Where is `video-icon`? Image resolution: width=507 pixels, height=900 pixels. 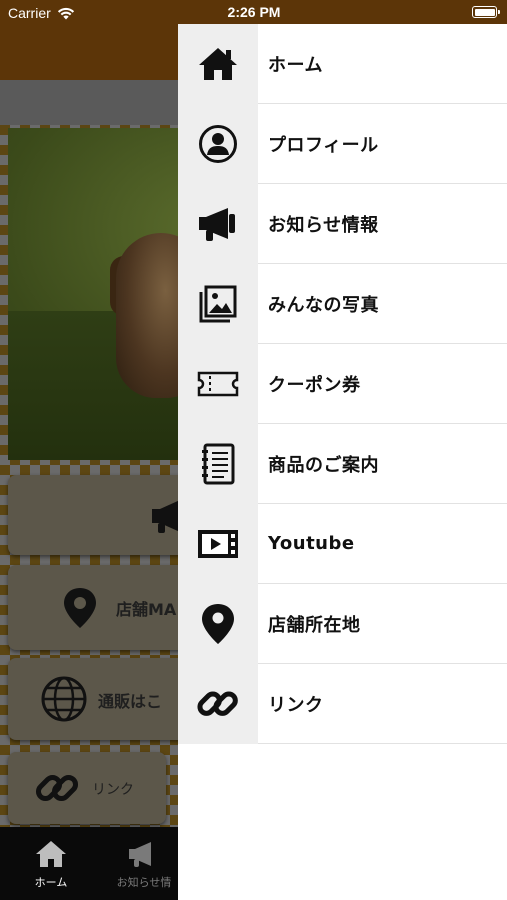 video-icon is located at coordinates (218, 543).